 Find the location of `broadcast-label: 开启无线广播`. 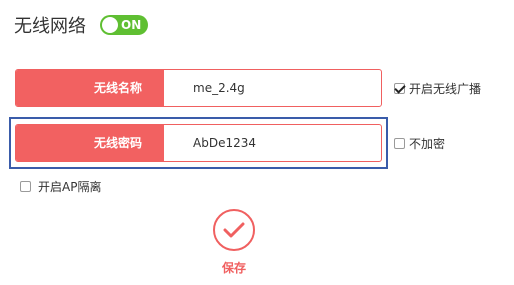

broadcast-label: 开启无线广播 is located at coordinates (445, 89).